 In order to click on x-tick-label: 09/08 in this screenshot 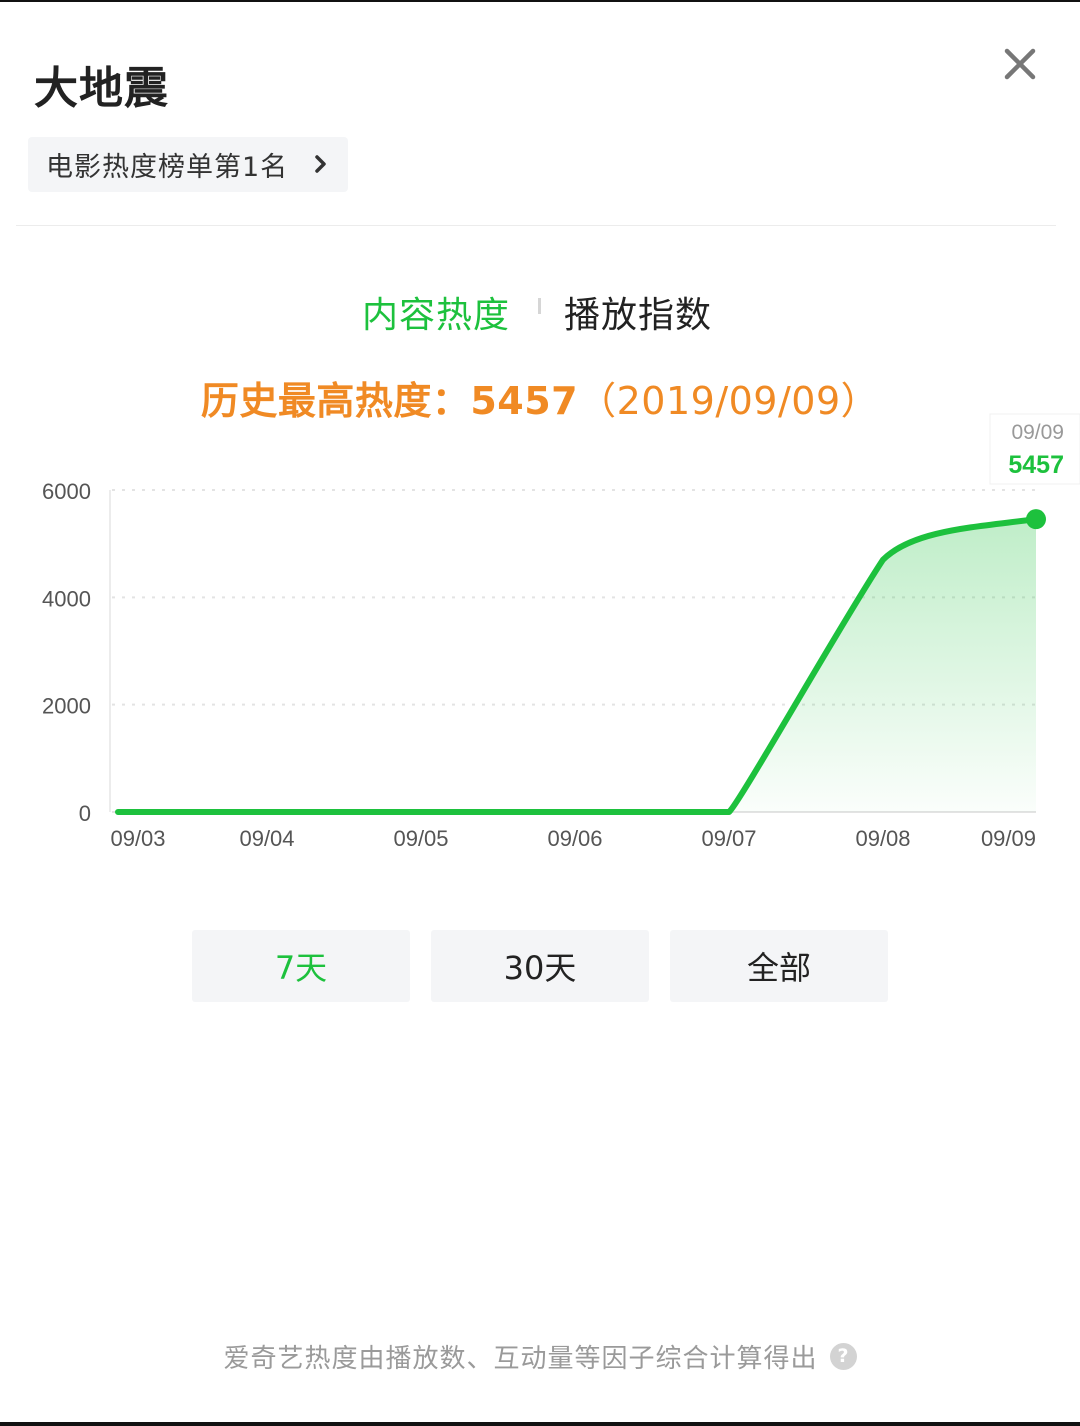, I will do `click(882, 838)`.